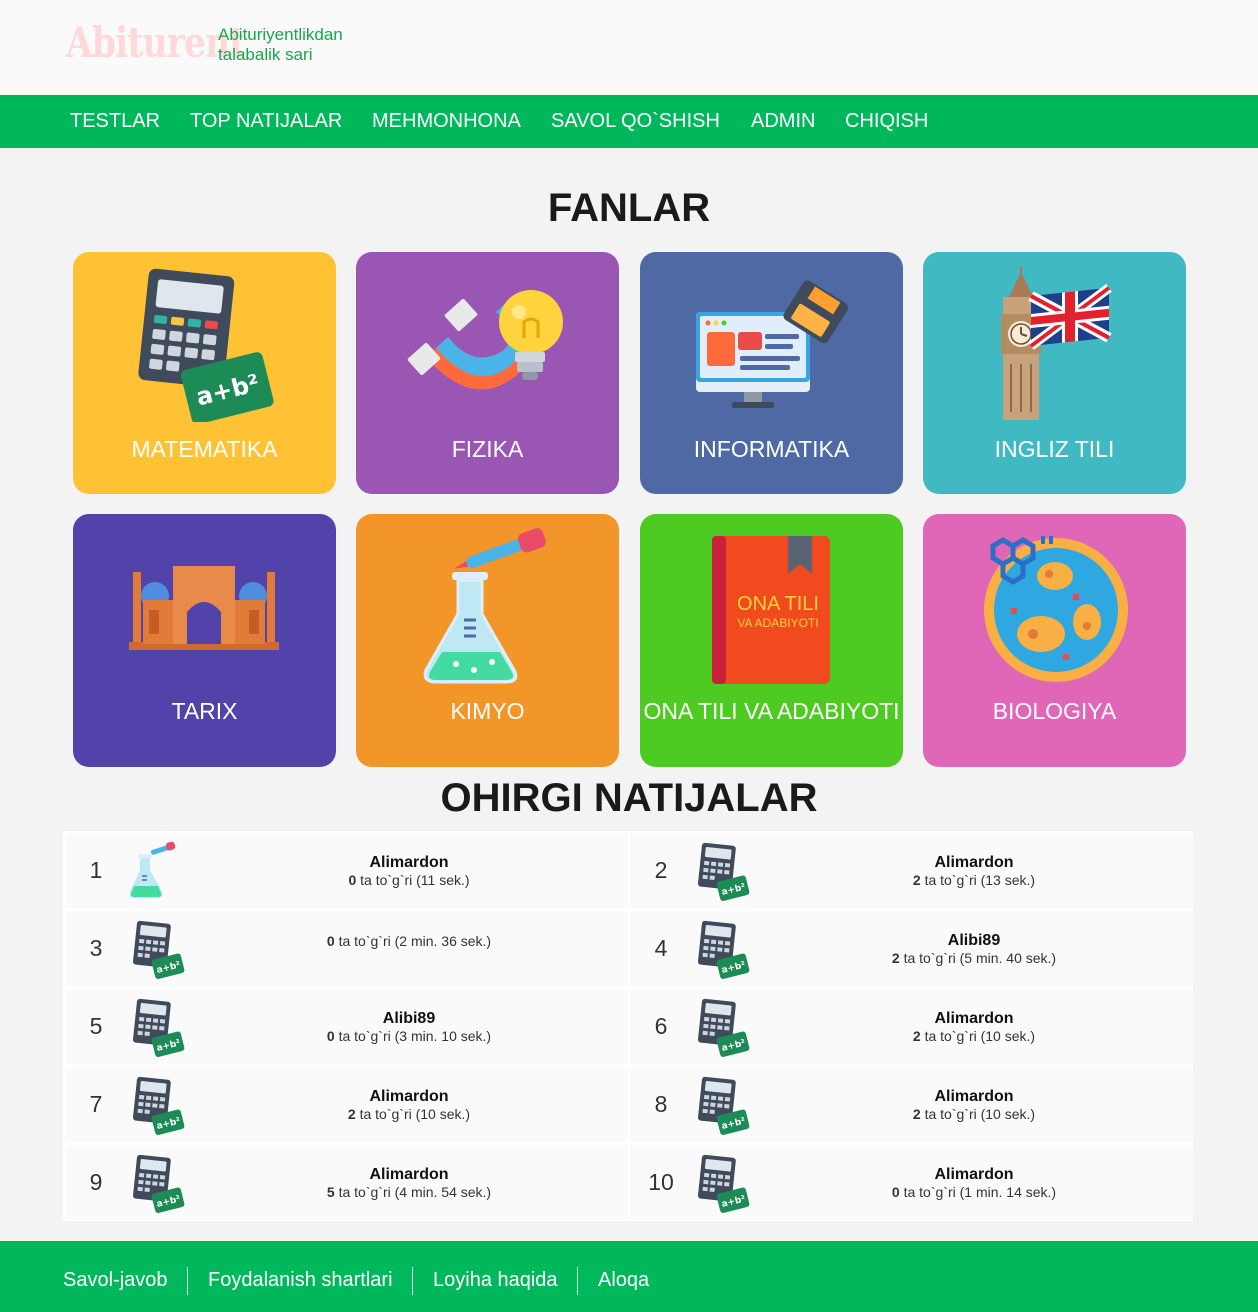 The width and height of the screenshot is (1258, 1312). What do you see at coordinates (974, 1191) in the screenshot?
I see `result-detail: 0 ta to`g`ri (1 min. 14 sek.)` at bounding box center [974, 1191].